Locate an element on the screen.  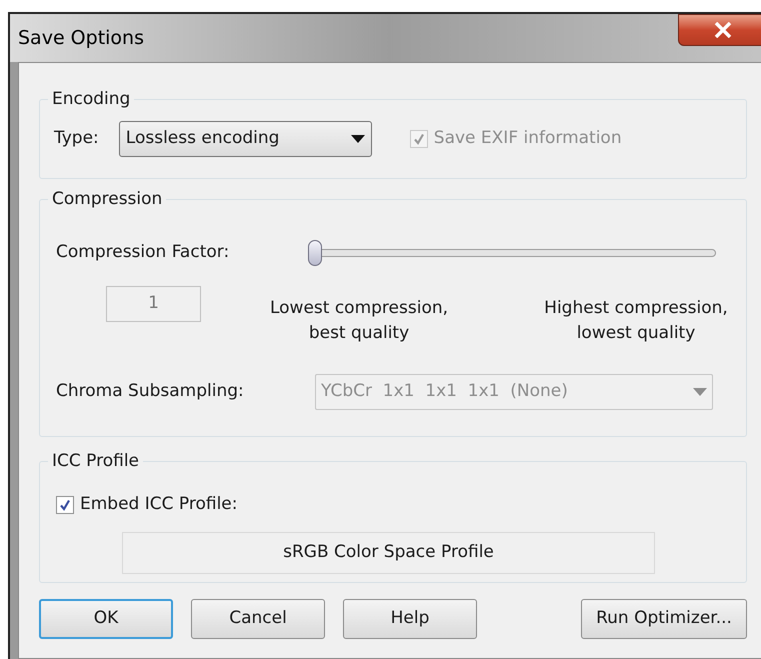
dialog-button: Cancel is located at coordinates (258, 619).